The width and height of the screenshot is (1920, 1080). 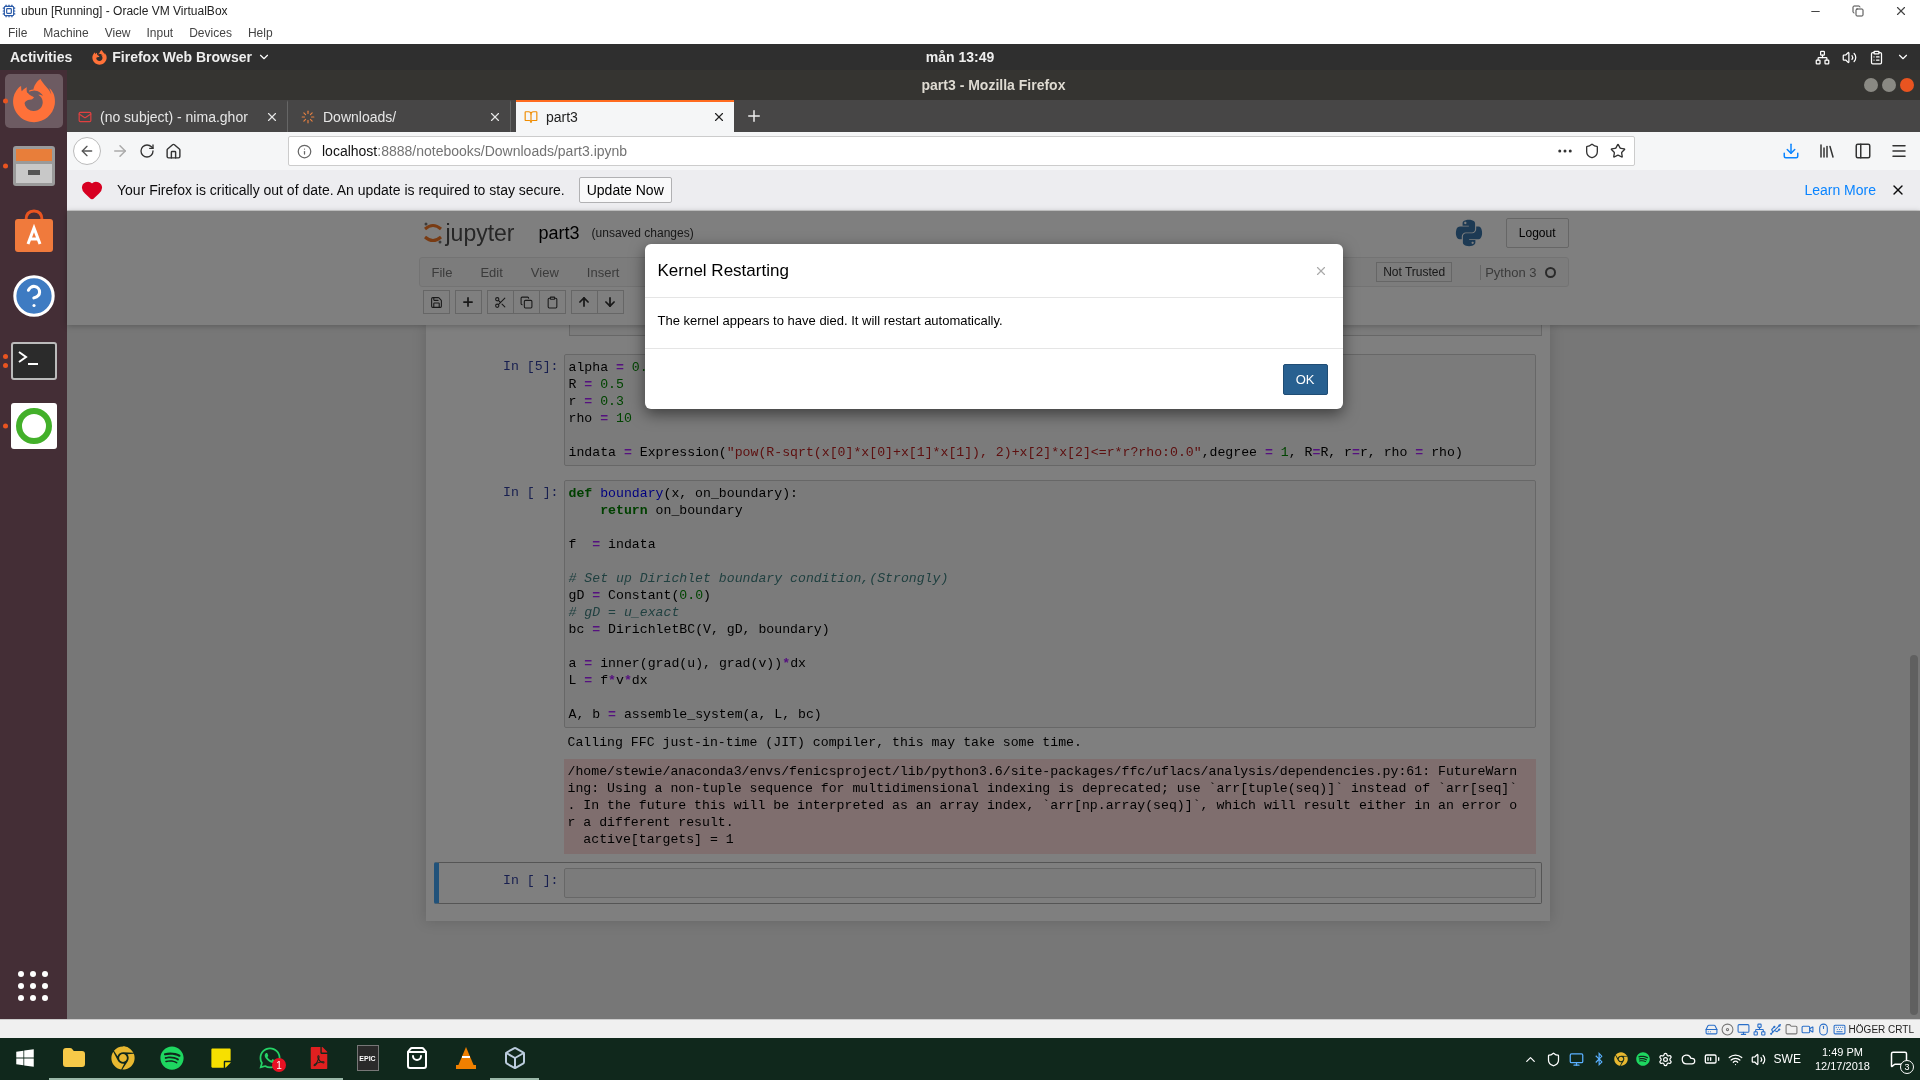 What do you see at coordinates (1858, 11) in the screenshot?
I see `restore-icon` at bounding box center [1858, 11].